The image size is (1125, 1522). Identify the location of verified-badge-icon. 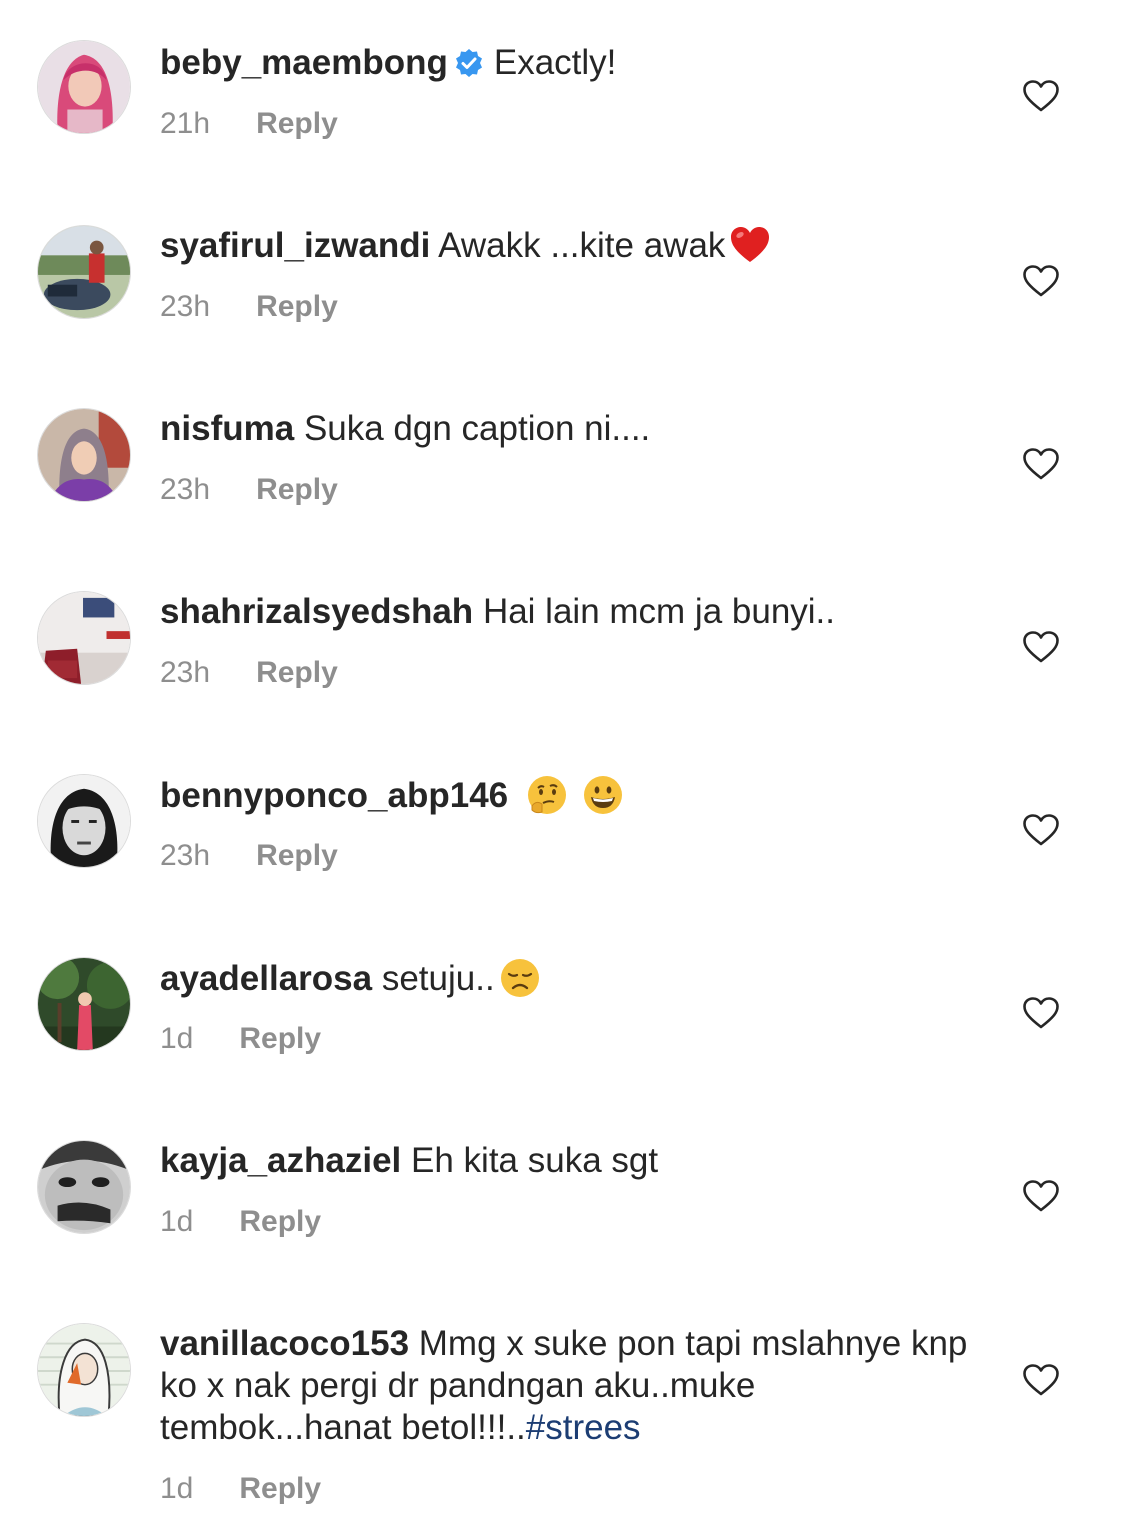
(469, 63).